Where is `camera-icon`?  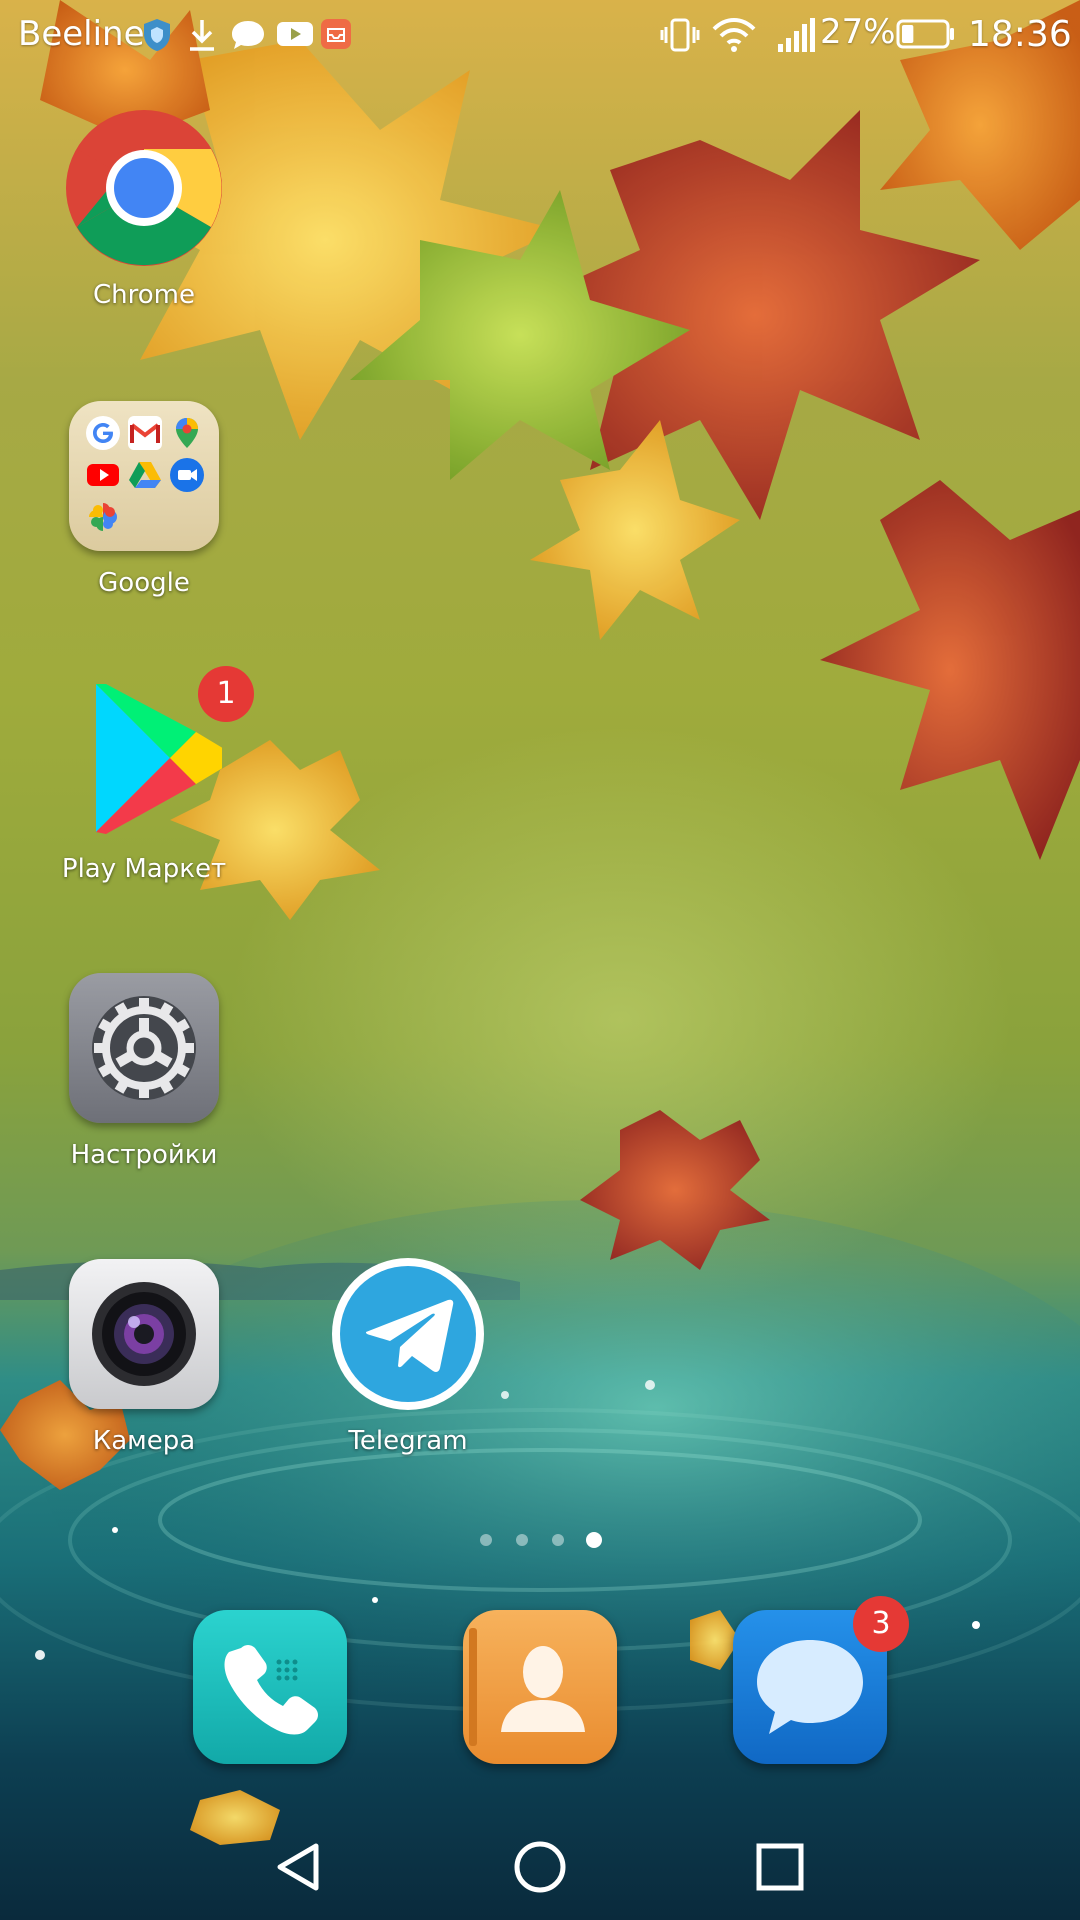 camera-icon is located at coordinates (144, 1334).